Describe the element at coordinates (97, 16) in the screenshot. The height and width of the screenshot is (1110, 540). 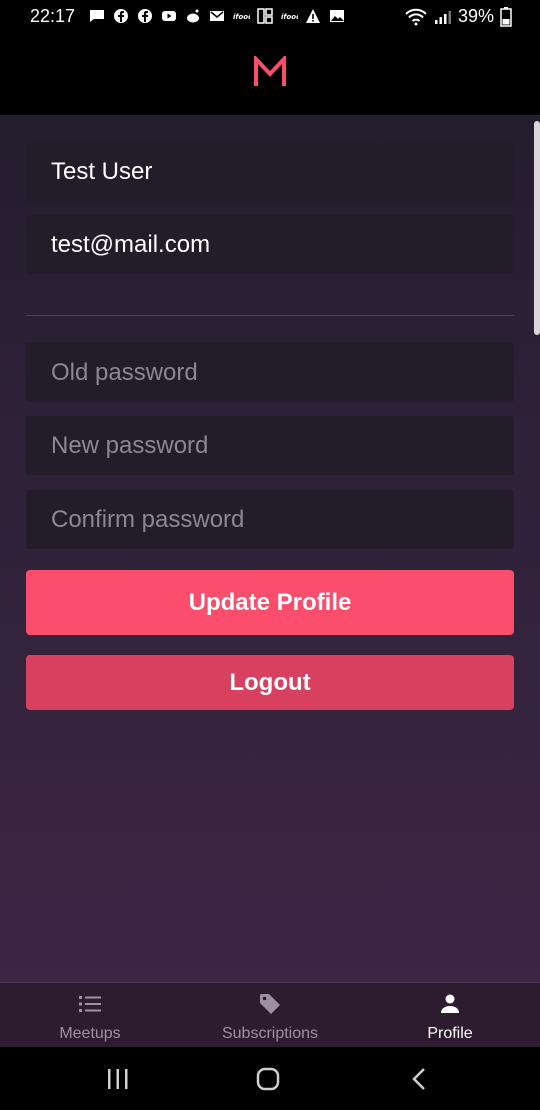
I see `message-icon` at that location.